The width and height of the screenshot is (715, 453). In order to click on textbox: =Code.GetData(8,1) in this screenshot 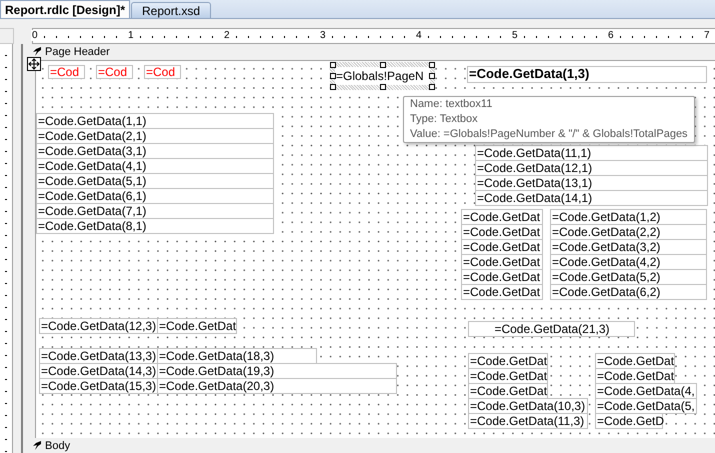, I will do `click(155, 226)`.